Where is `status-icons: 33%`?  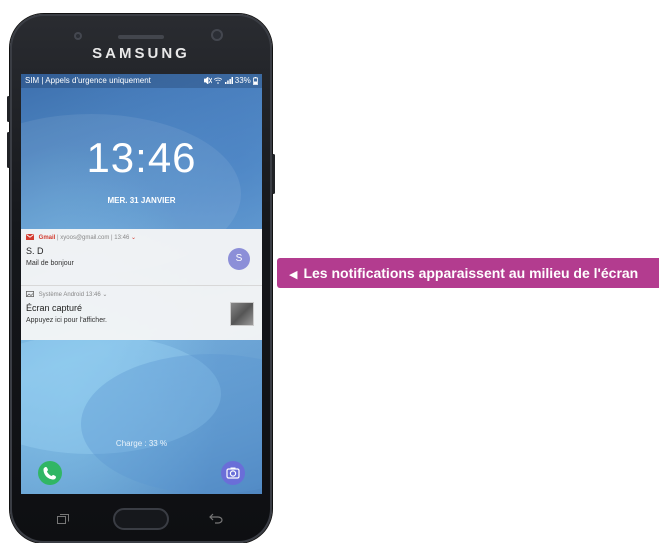
status-icons: 33% is located at coordinates (230, 81).